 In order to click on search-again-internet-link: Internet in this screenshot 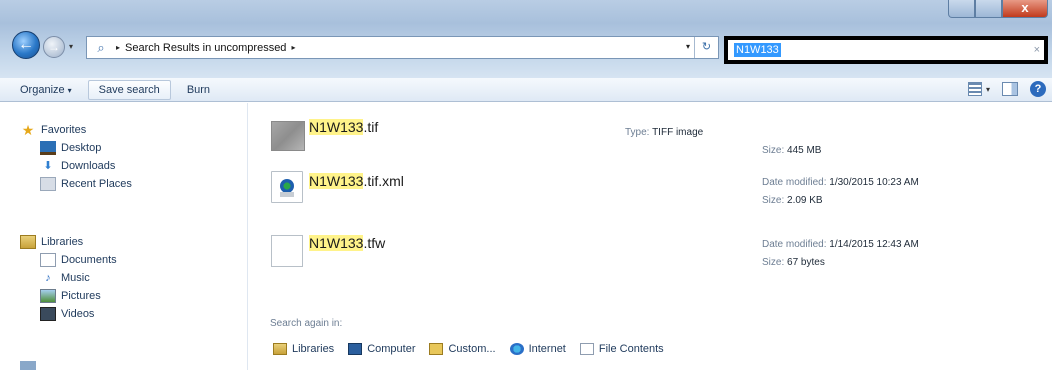, I will do `click(537, 349)`.